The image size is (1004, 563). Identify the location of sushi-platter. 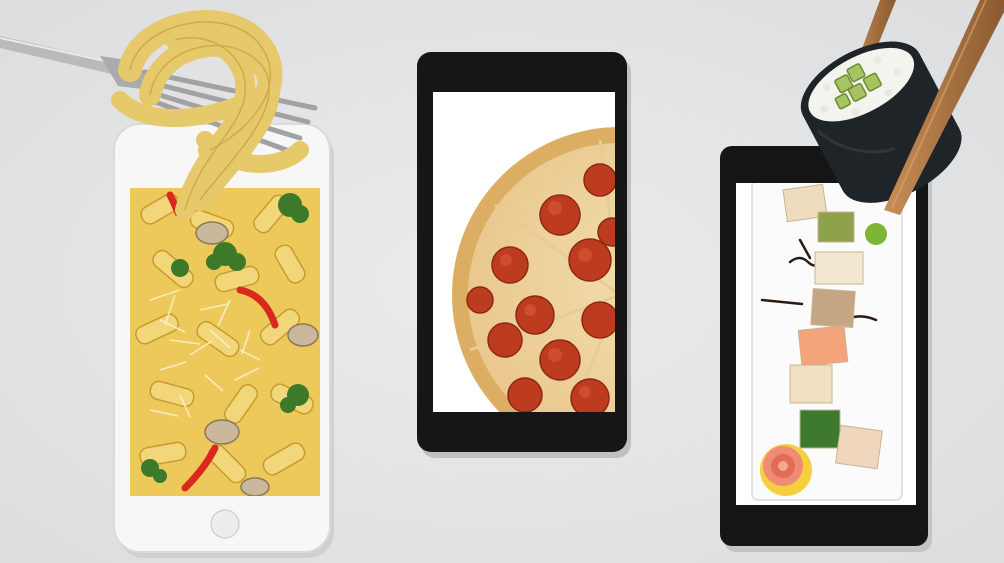
(827, 342).